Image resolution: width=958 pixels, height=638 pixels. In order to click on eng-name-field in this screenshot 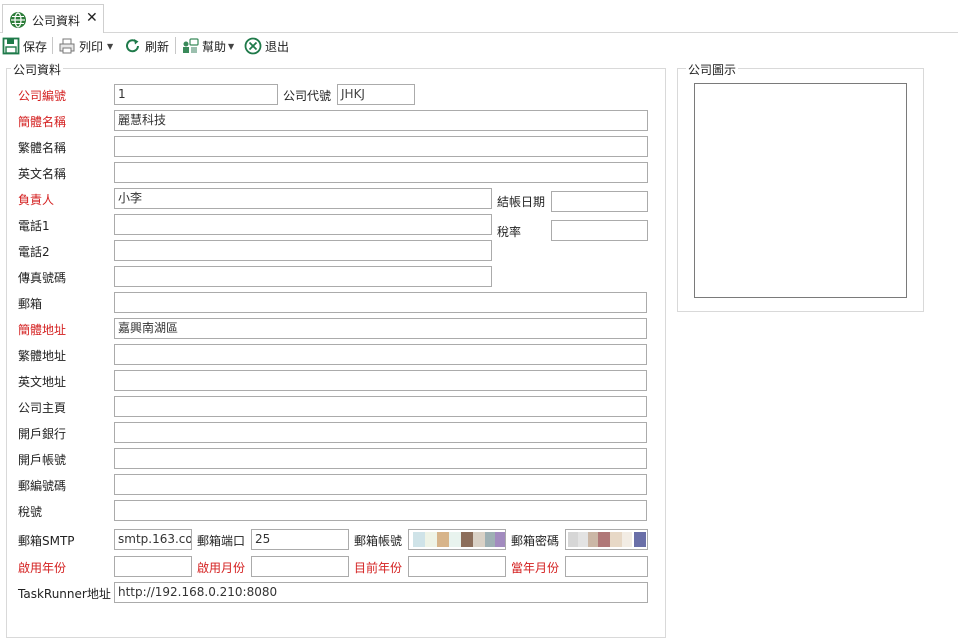, I will do `click(381, 172)`.